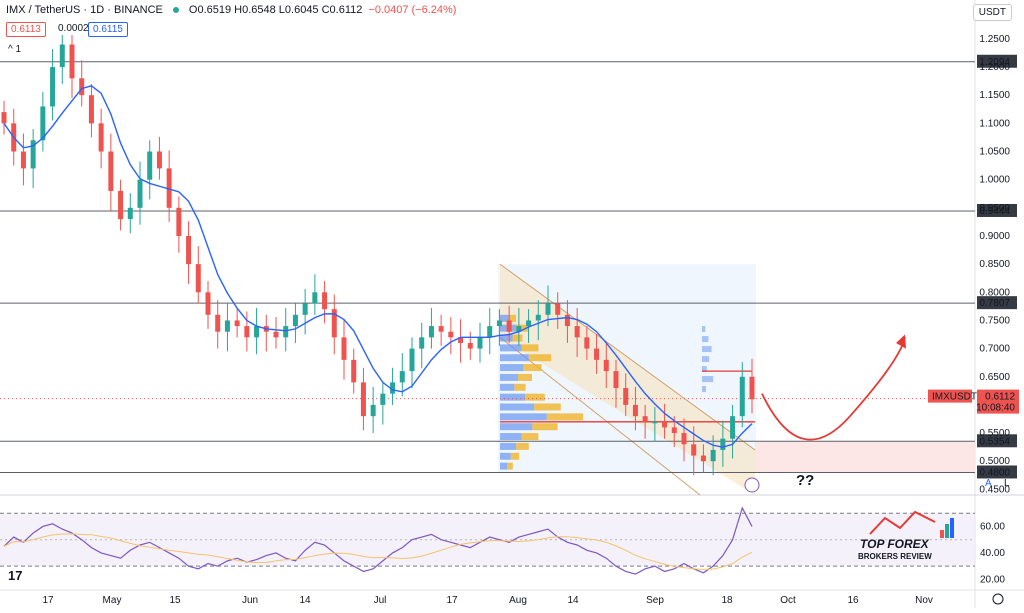  Describe the element at coordinates (452, 600) in the screenshot. I see `time-axis-label: 17` at that location.